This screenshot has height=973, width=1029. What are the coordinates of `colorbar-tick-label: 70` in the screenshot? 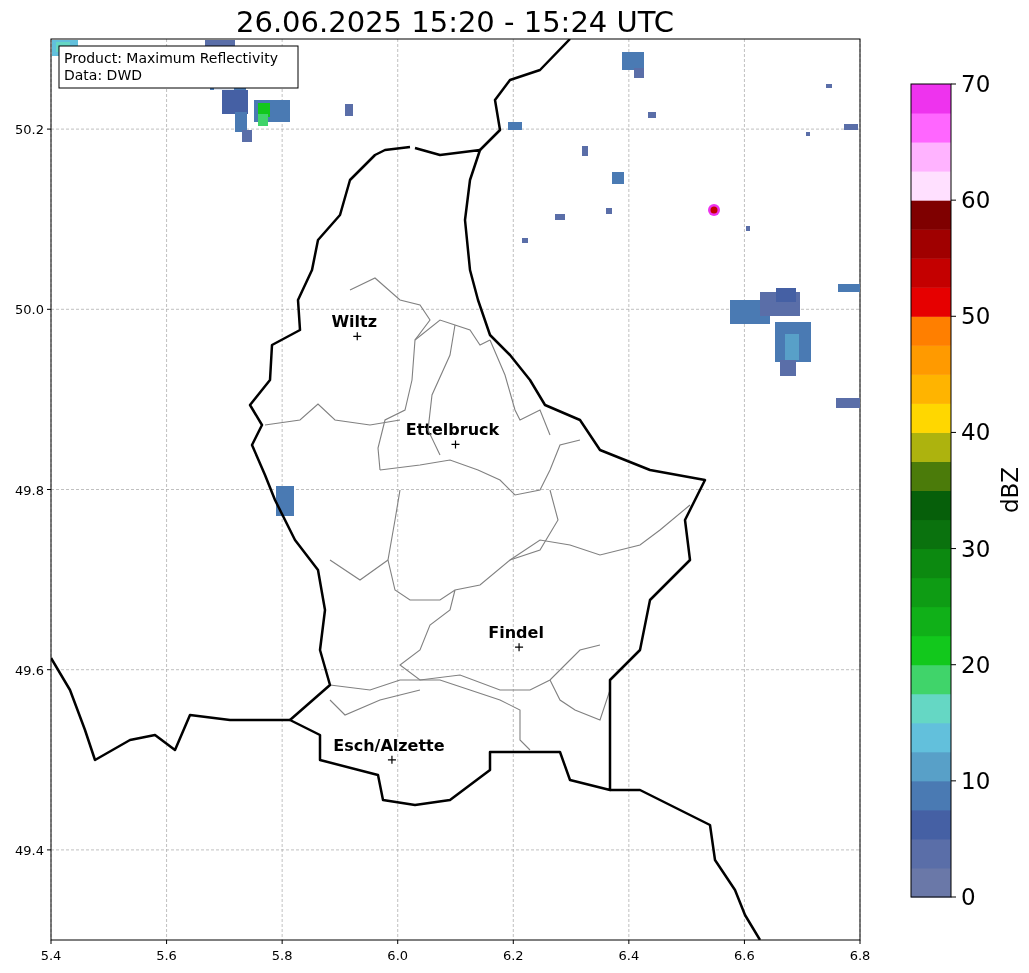 It's located at (976, 84).